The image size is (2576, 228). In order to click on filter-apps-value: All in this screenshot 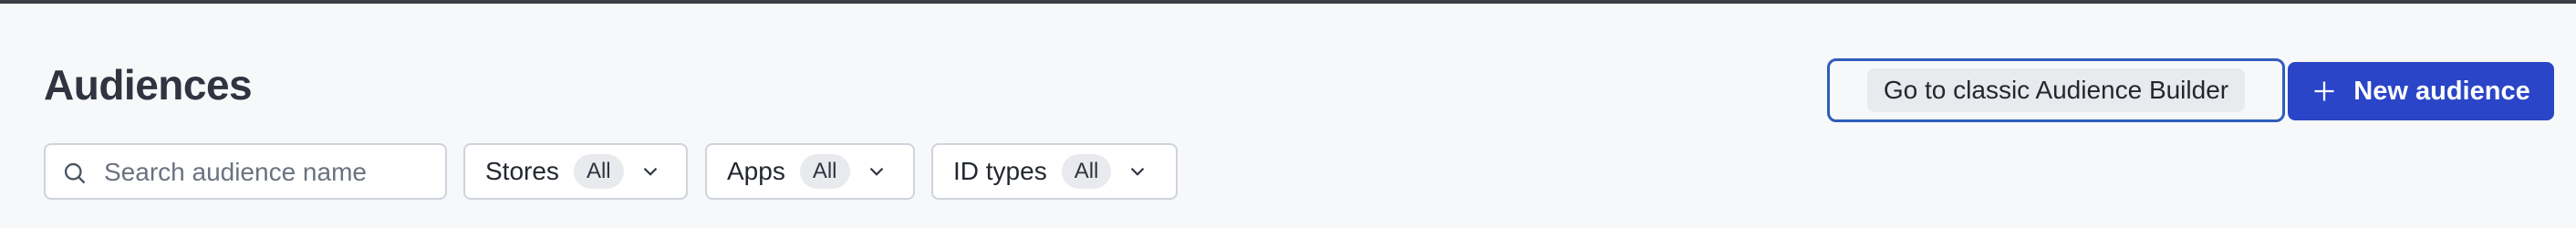, I will do `click(824, 171)`.